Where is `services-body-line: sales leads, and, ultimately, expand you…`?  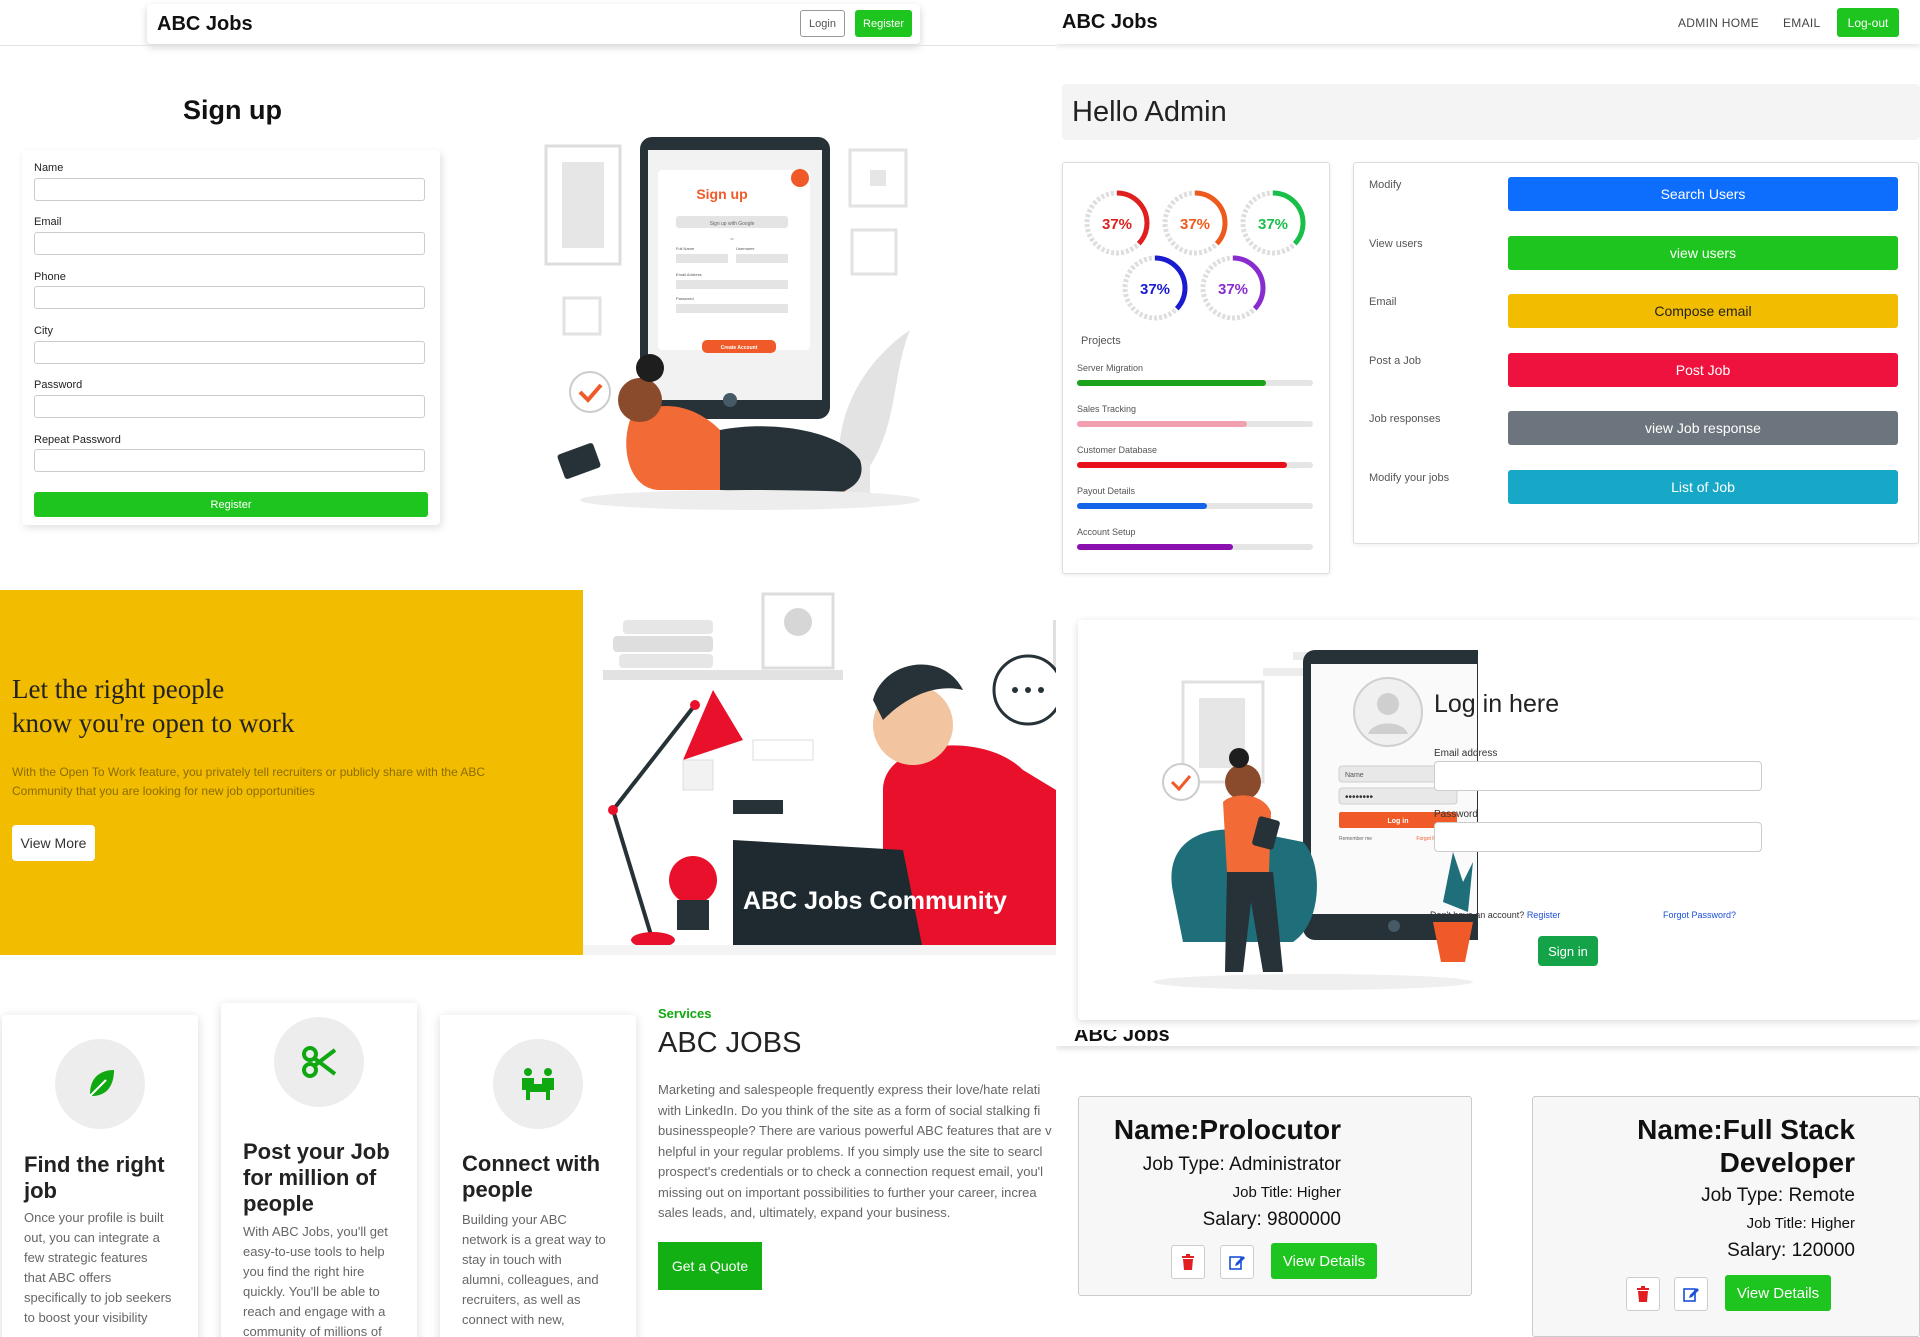
services-body-line: sales leads, and, ultimately, expand you… is located at coordinates (804, 1212).